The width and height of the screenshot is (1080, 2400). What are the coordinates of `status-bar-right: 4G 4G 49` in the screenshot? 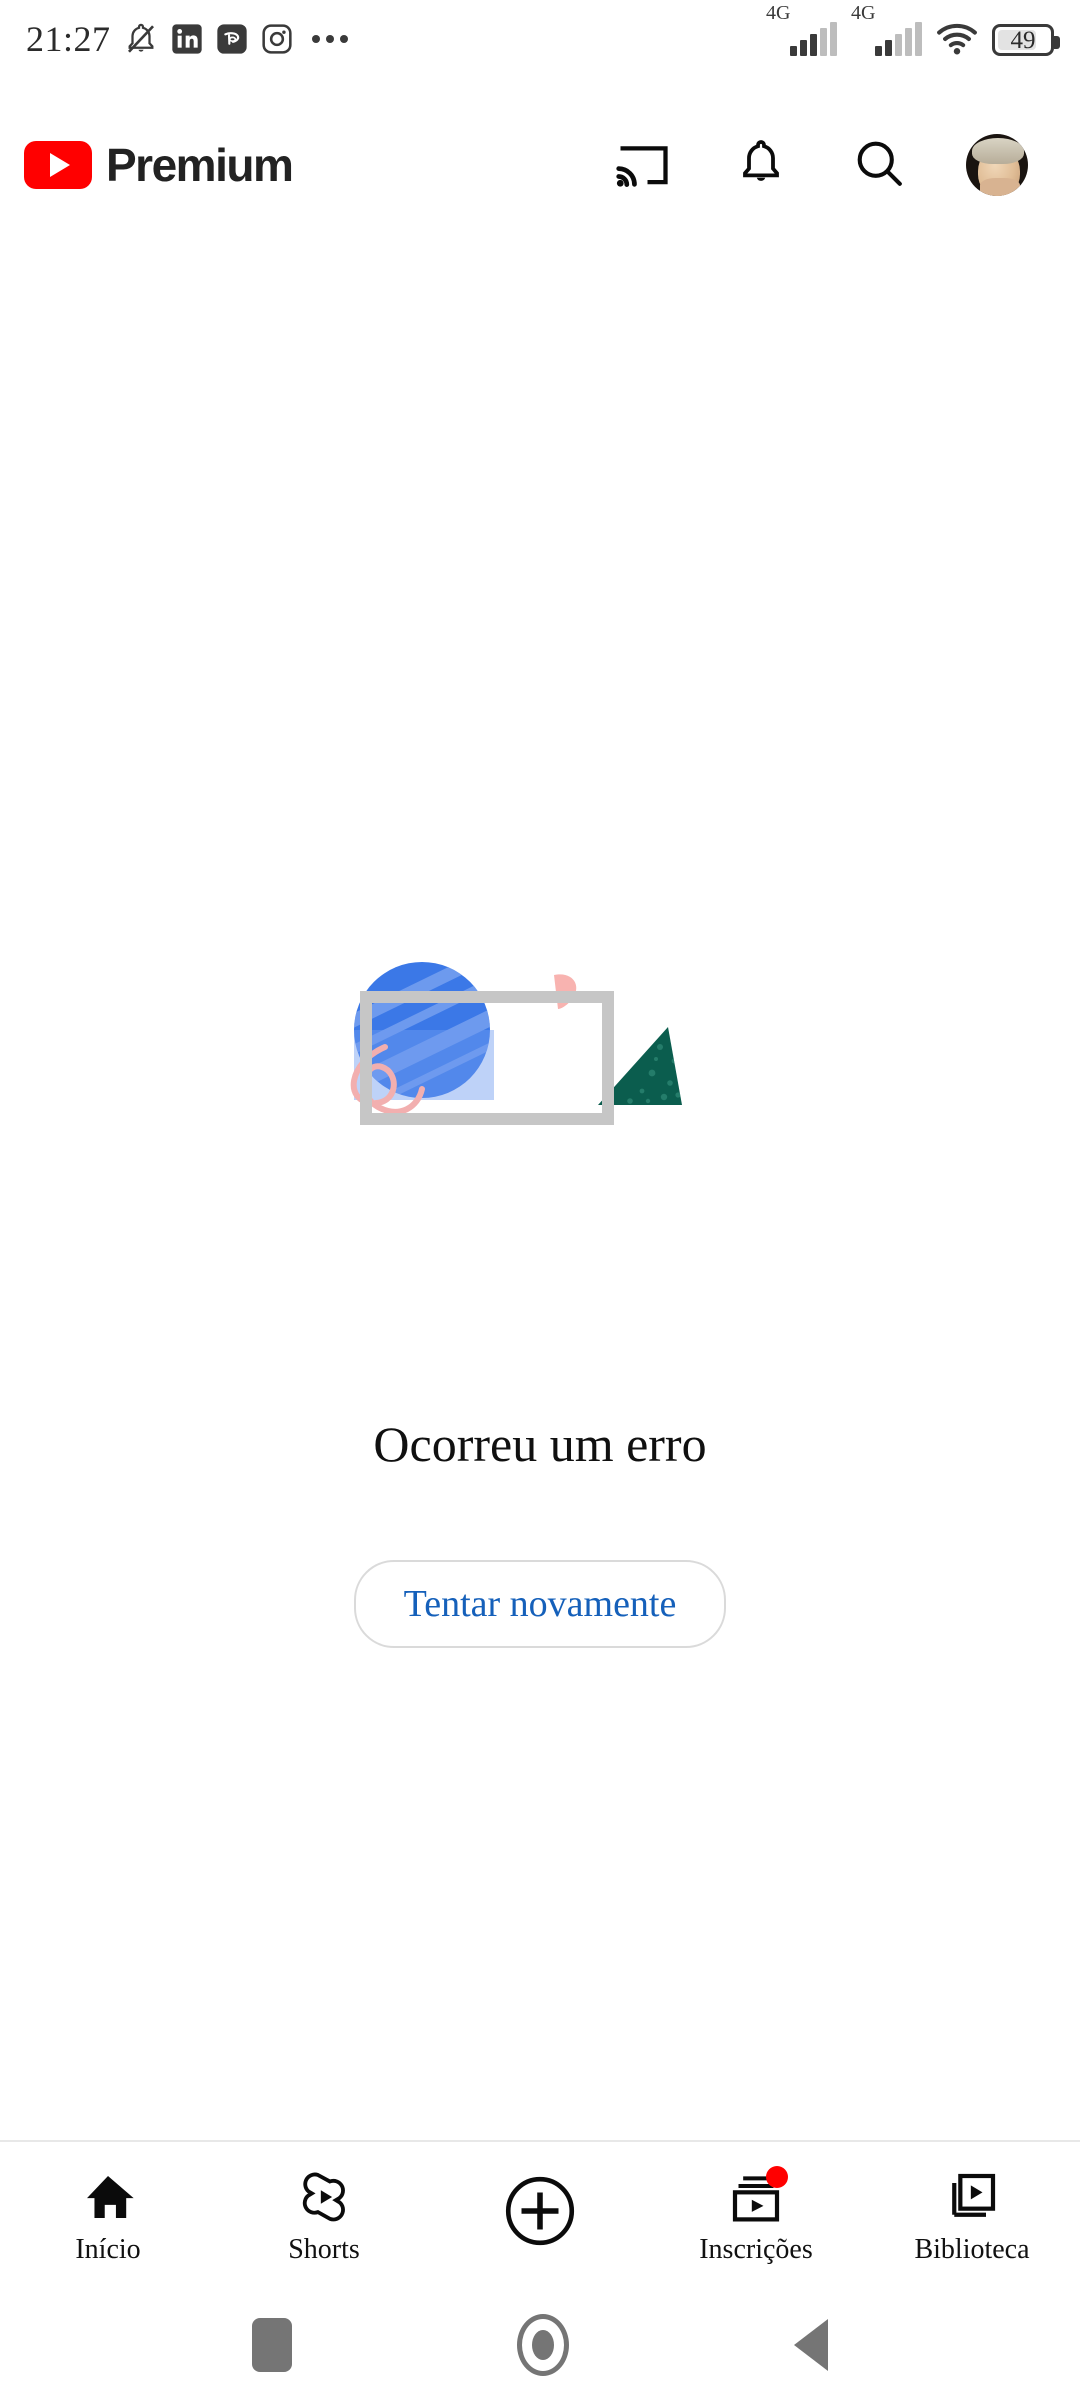 It's located at (913, 29).